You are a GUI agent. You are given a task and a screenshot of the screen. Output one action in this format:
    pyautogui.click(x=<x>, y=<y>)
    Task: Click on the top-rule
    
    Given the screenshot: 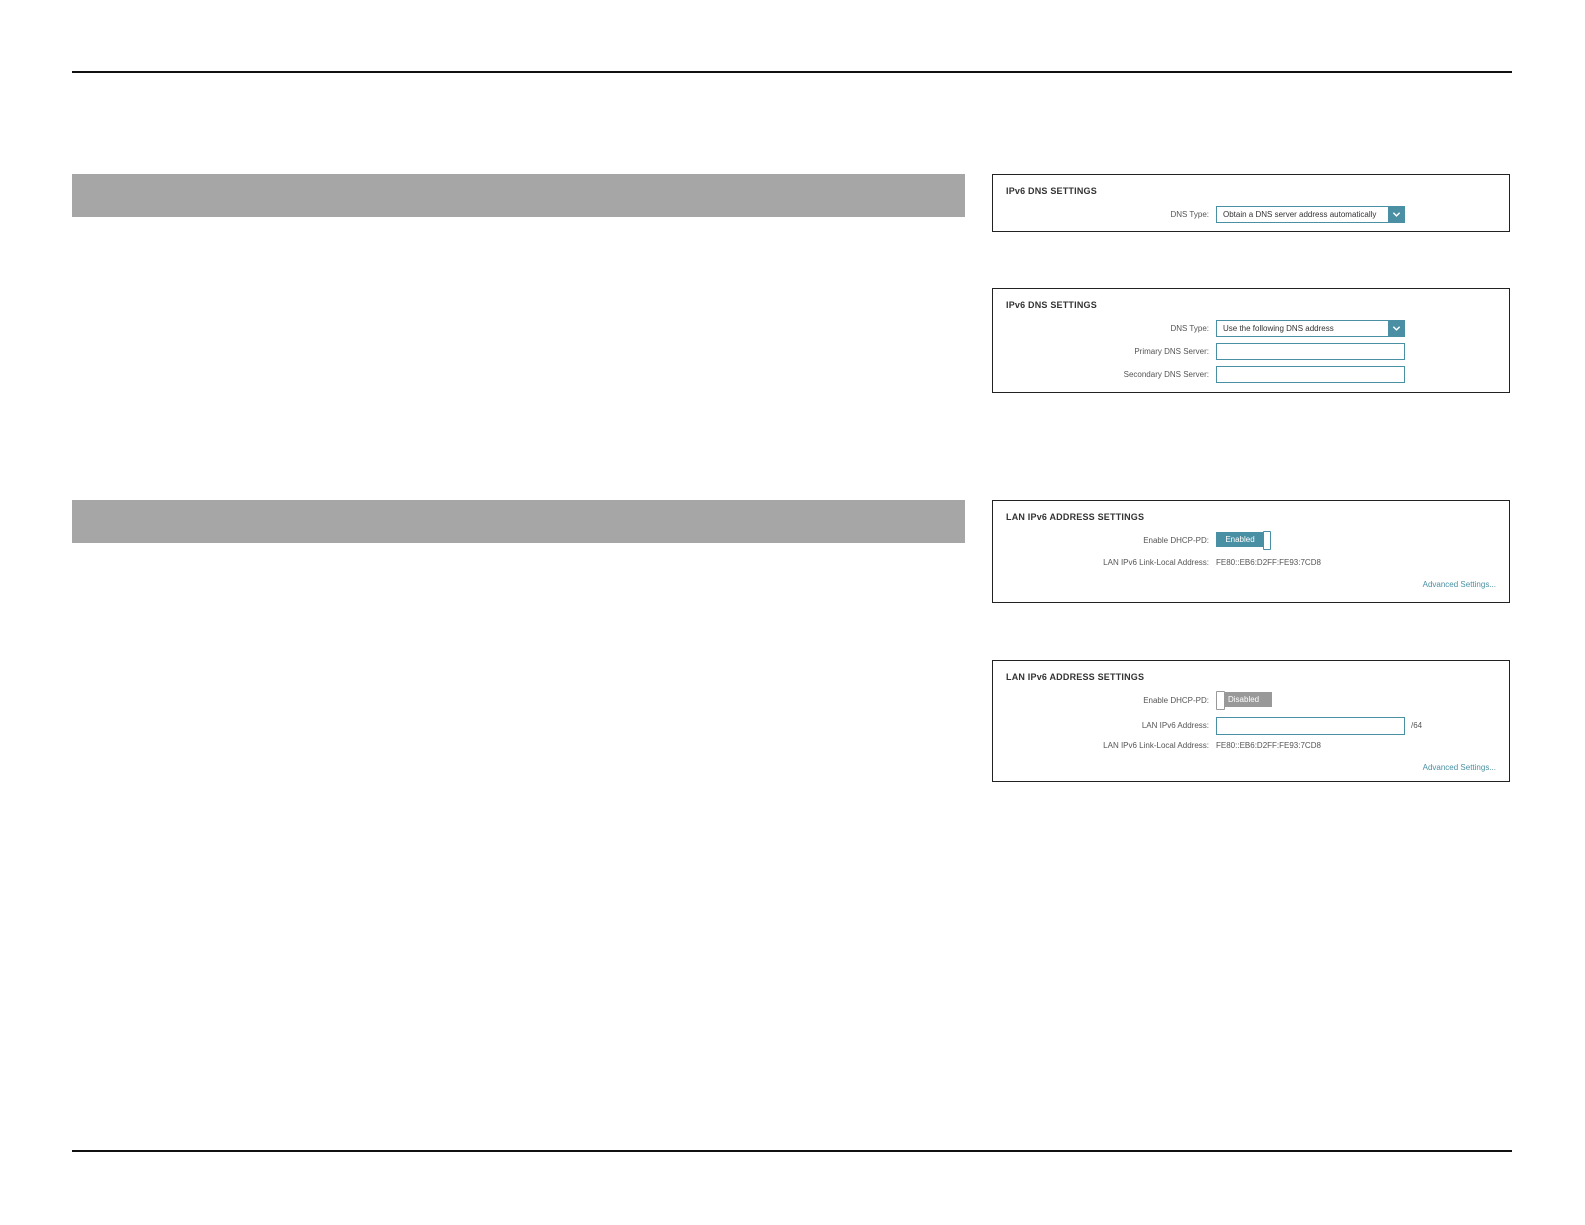 What is the action you would take?
    pyautogui.click(x=792, y=72)
    